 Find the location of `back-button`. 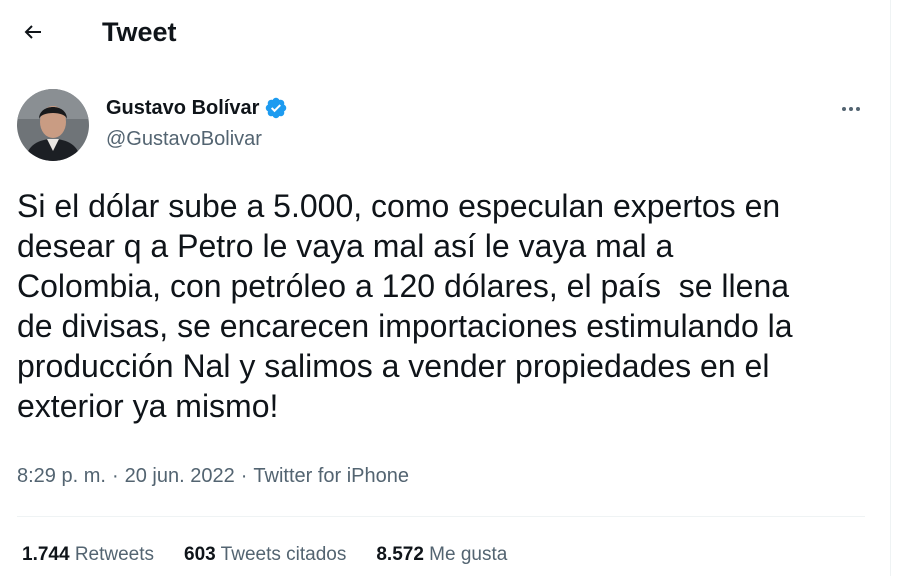

back-button is located at coordinates (33, 32).